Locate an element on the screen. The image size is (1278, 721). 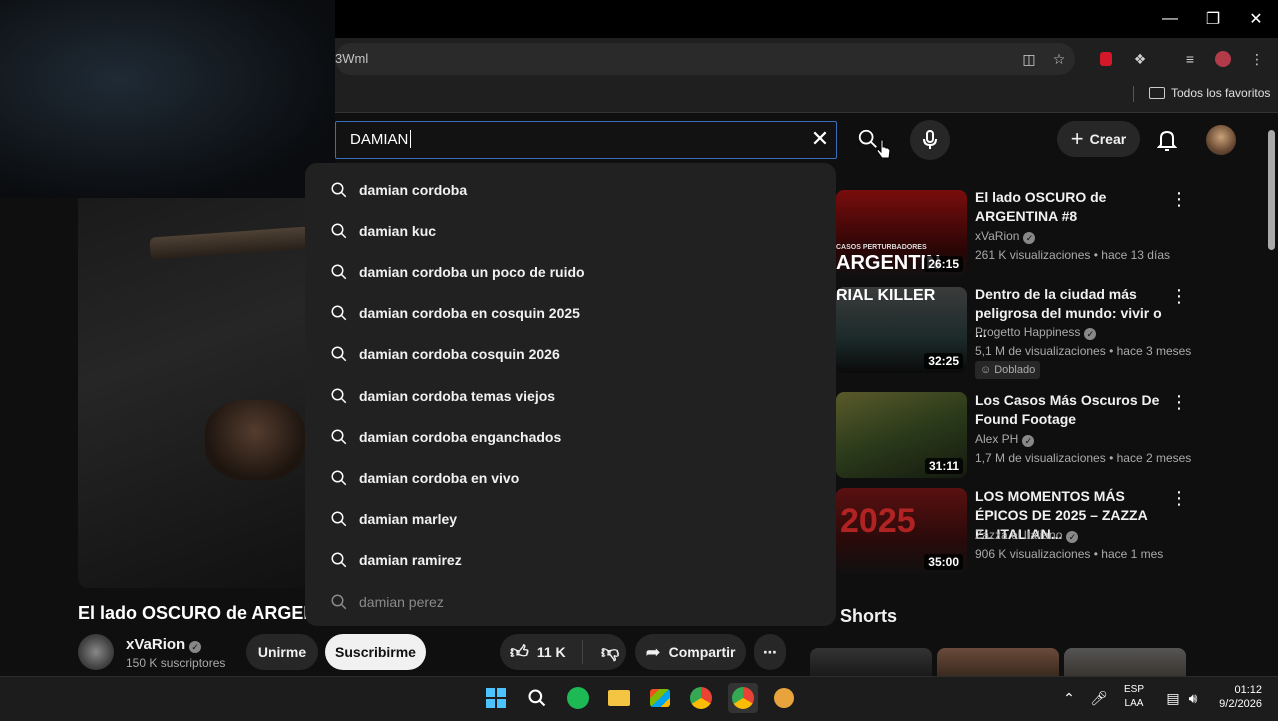
create-button: + Crear is located at coordinates (1098, 139).